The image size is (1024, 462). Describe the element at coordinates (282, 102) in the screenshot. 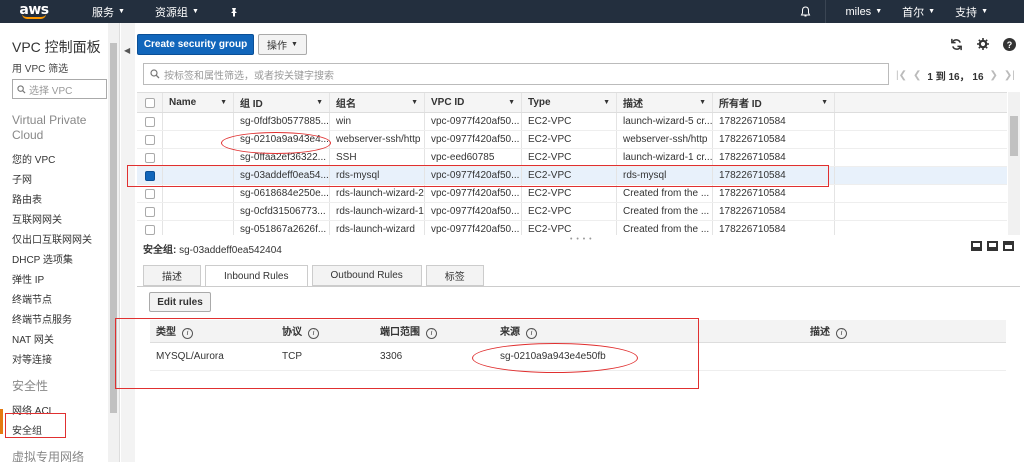

I see `col-group-id: 组 ID ▼` at that location.